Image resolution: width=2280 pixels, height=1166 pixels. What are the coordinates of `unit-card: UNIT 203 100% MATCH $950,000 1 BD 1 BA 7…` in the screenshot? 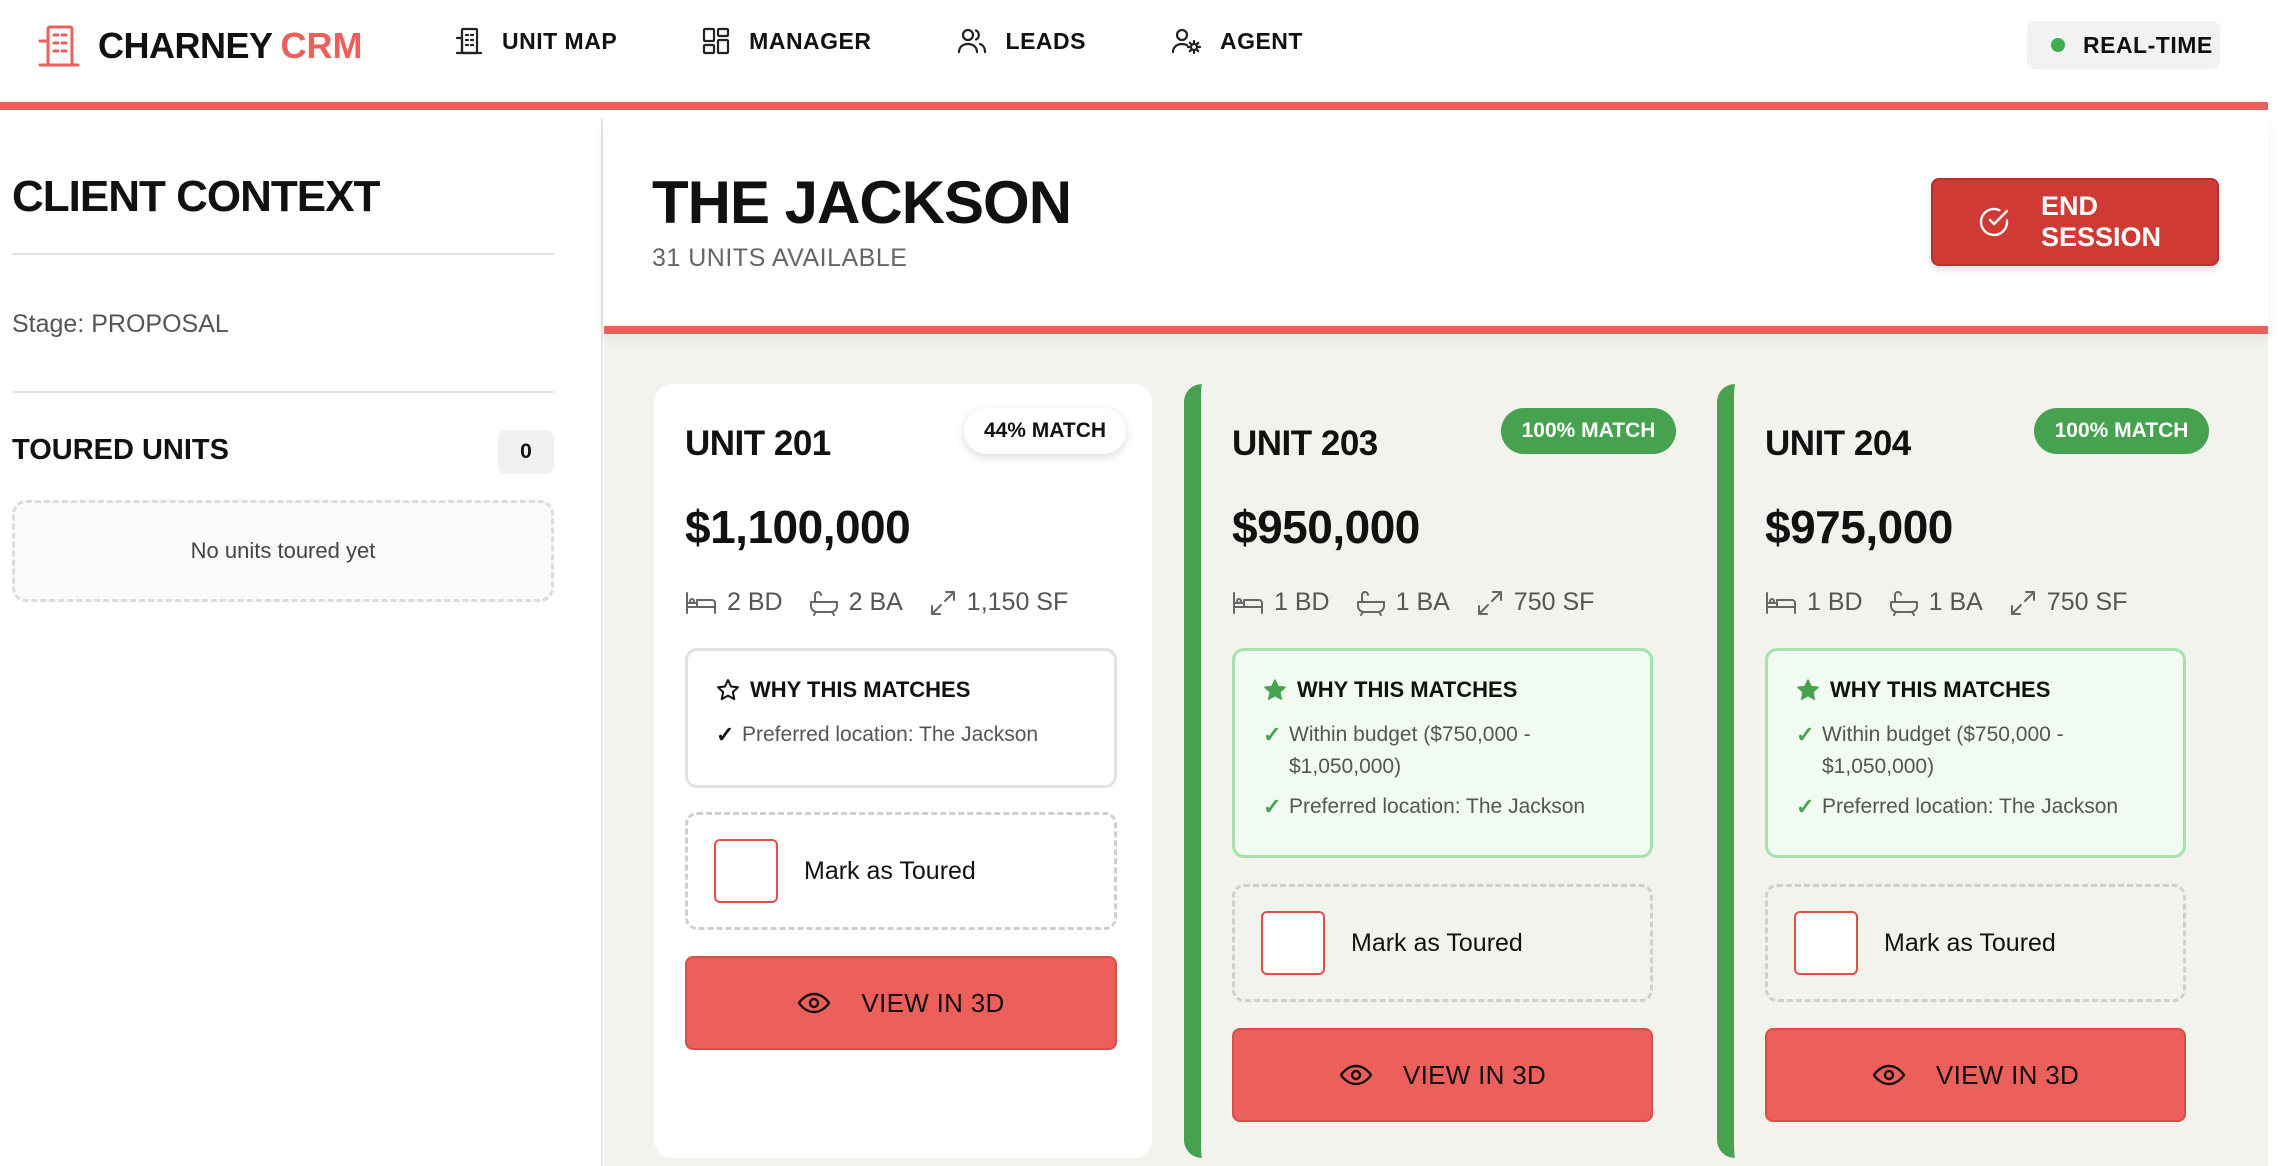 It's located at (1434, 771).